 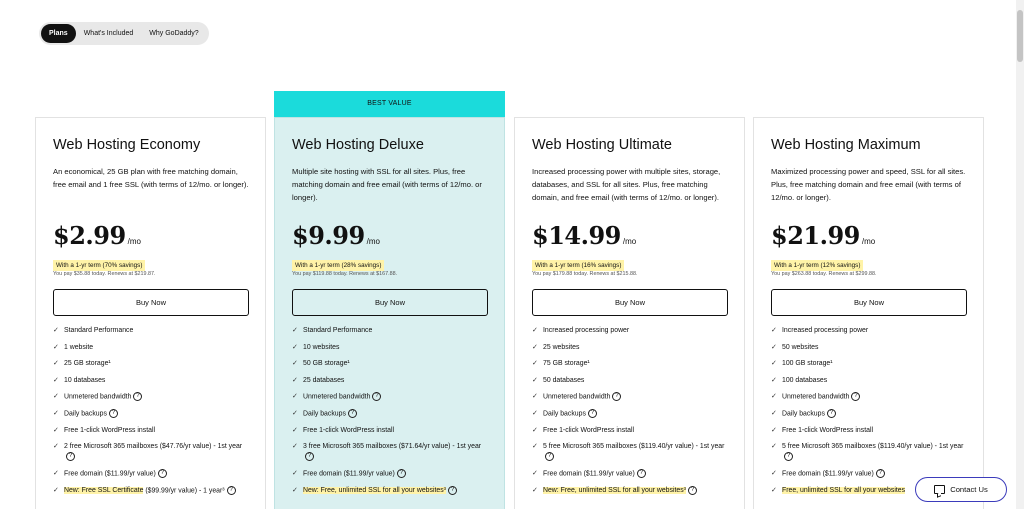 I want to click on plan-price: $2.99, so click(x=89, y=235).